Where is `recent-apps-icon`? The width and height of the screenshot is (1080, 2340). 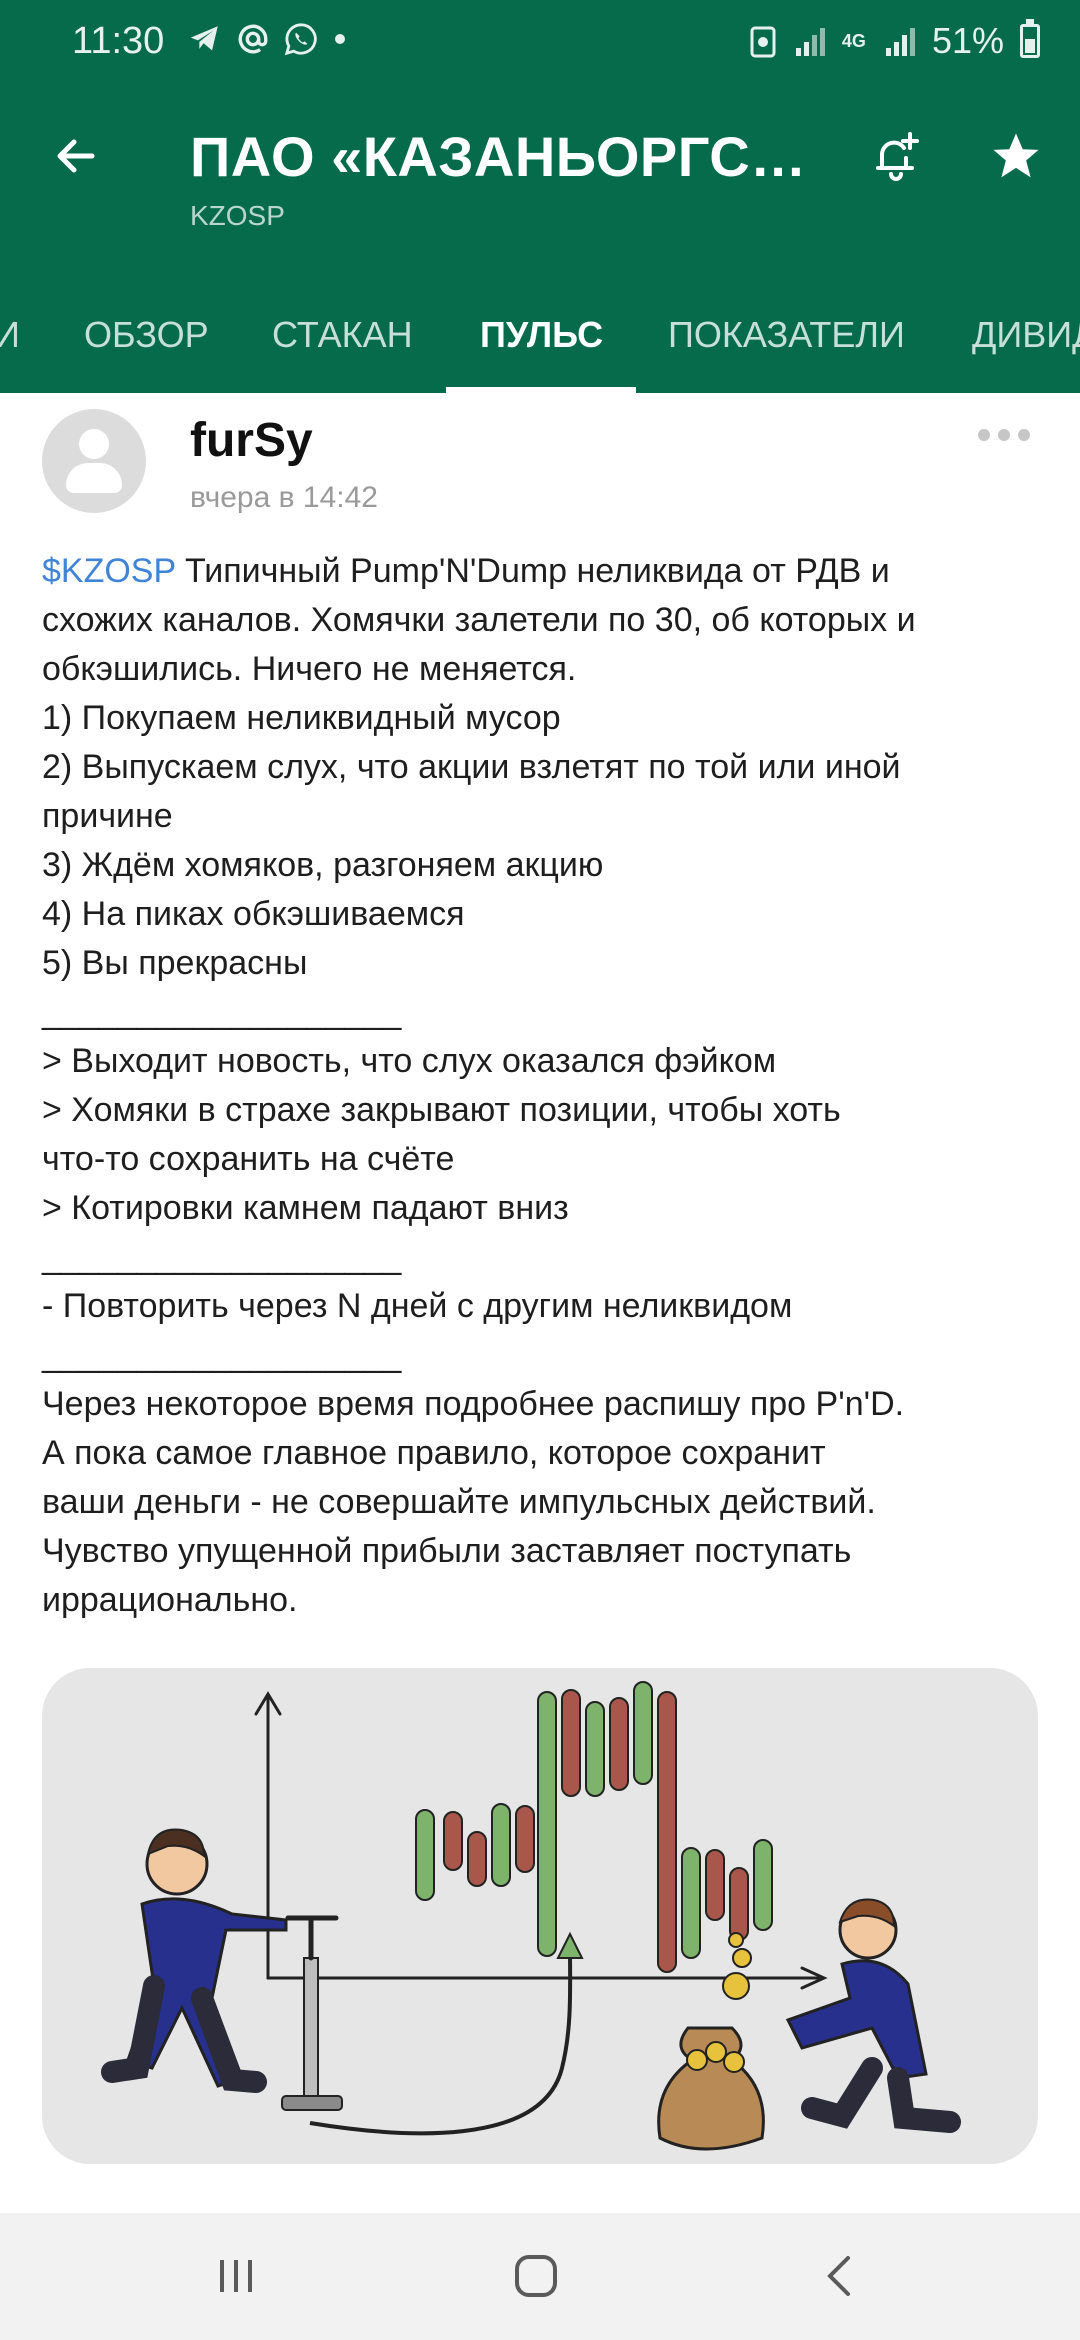 recent-apps-icon is located at coordinates (236, 2276).